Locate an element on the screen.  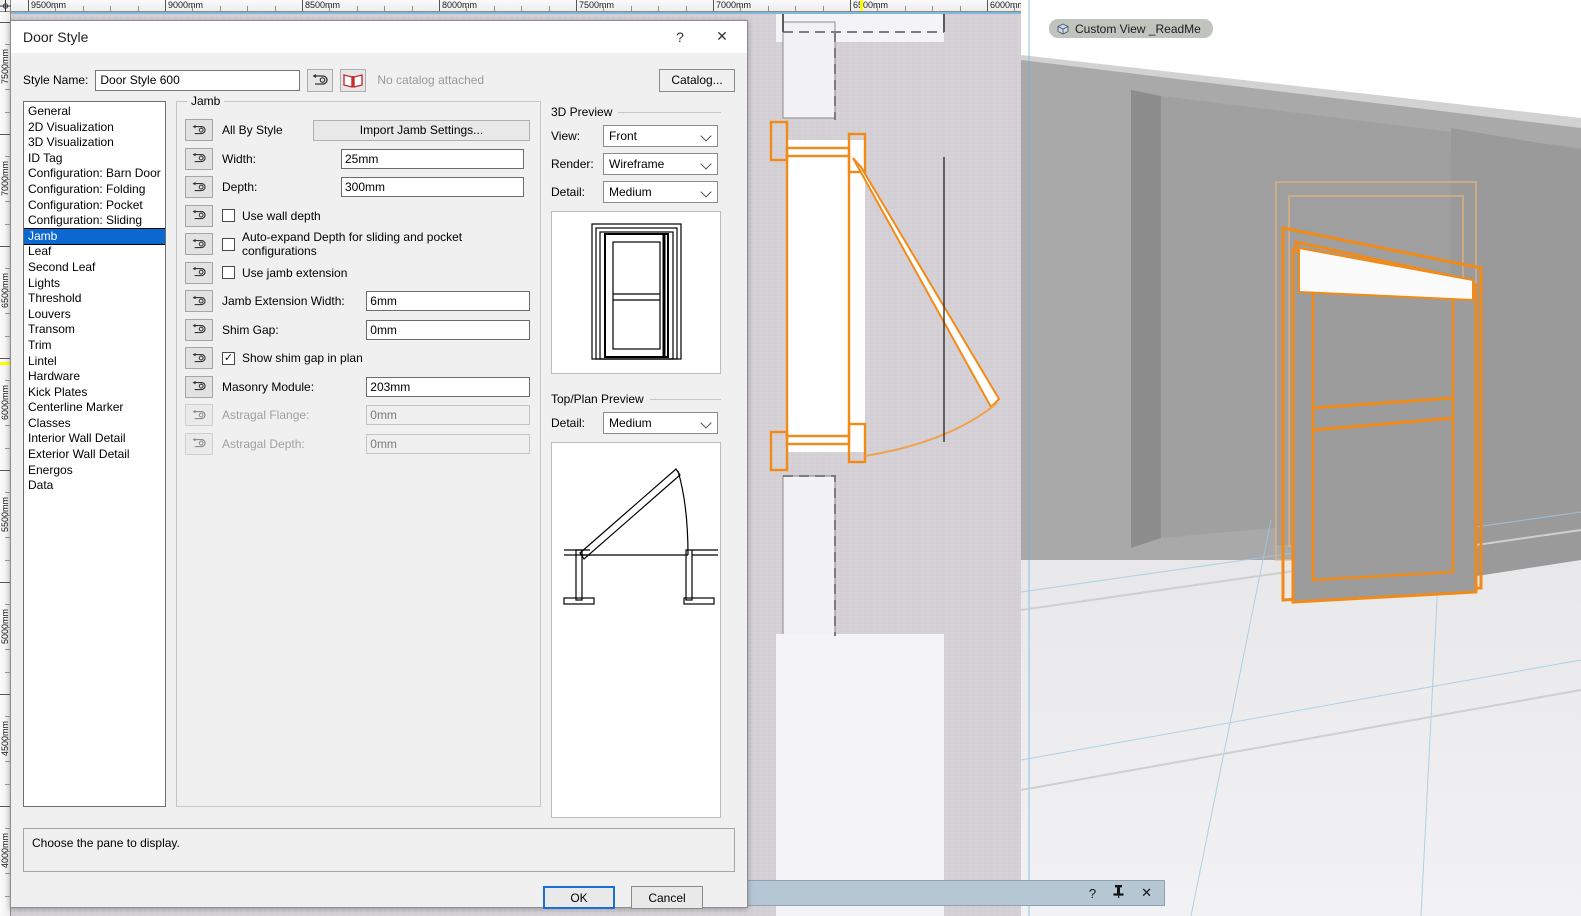
show-shim-gap-label: Show shim gap in plan is located at coordinates (302, 358).